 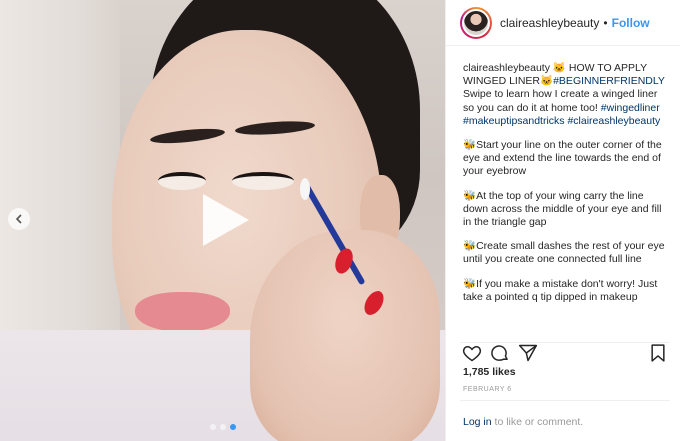 What do you see at coordinates (549, 23) in the screenshot?
I see `header-username: claireashleybeauty` at bounding box center [549, 23].